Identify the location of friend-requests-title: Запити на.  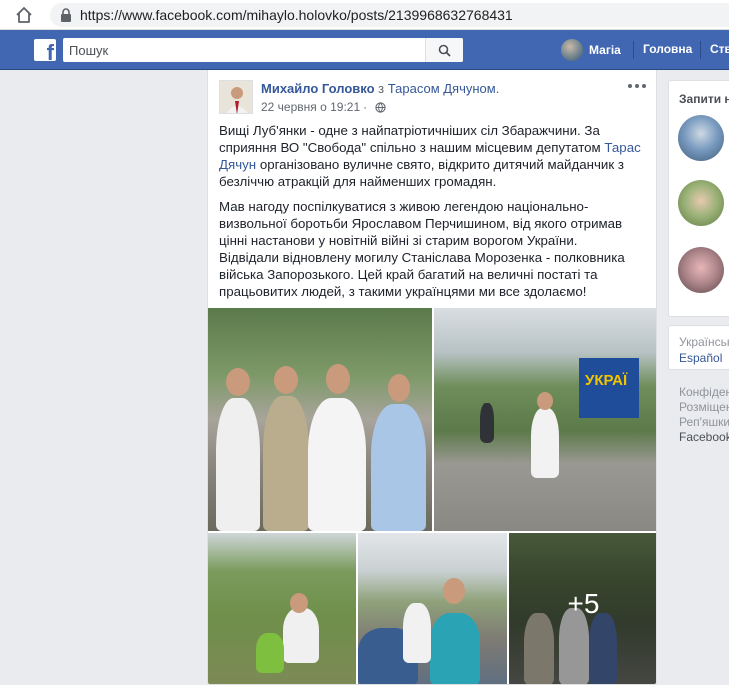
(704, 99).